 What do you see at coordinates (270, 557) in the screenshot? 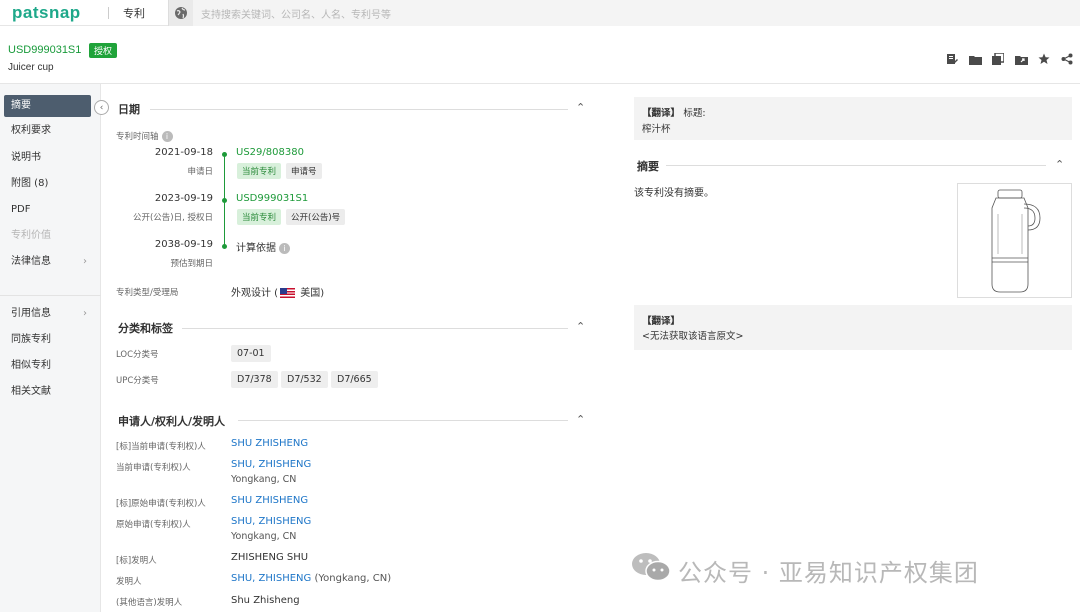
I see `inventor-value: ZHISHENG SHU` at bounding box center [270, 557].